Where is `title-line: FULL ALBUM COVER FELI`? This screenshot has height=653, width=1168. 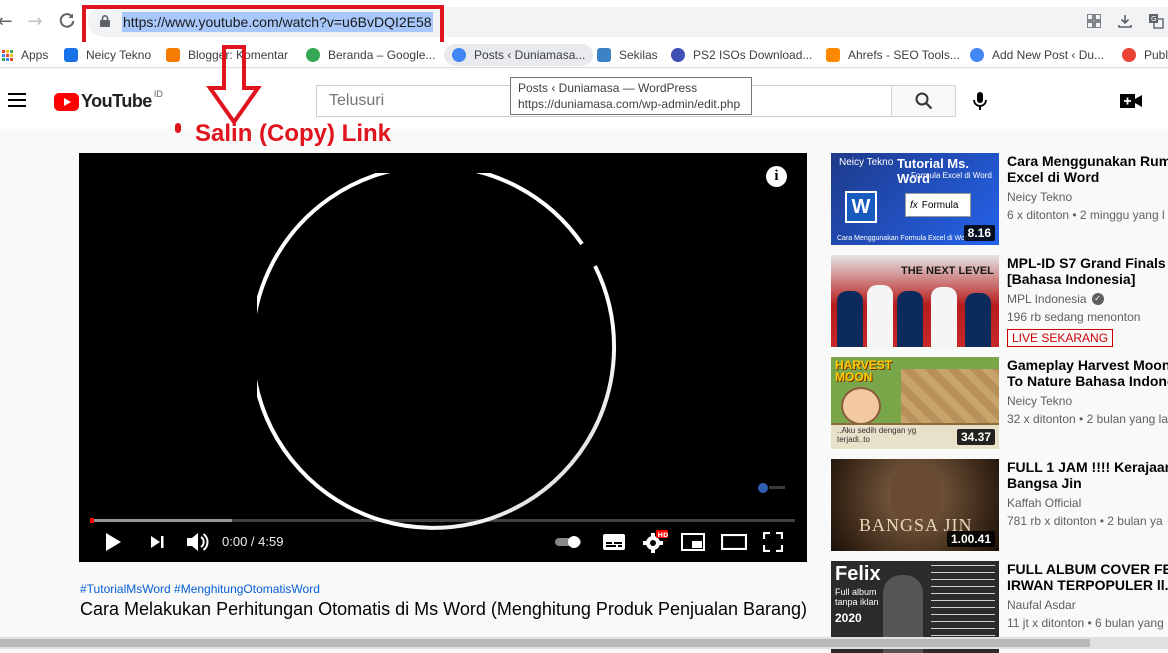
title-line: FULL ALBUM COVER FELI is located at coordinates (1087, 569).